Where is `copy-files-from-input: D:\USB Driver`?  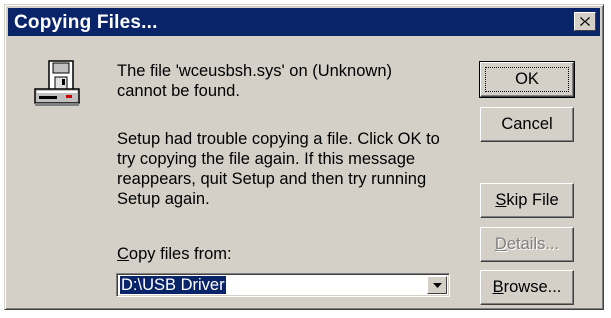 copy-files-from-input: D:\USB Driver is located at coordinates (173, 285).